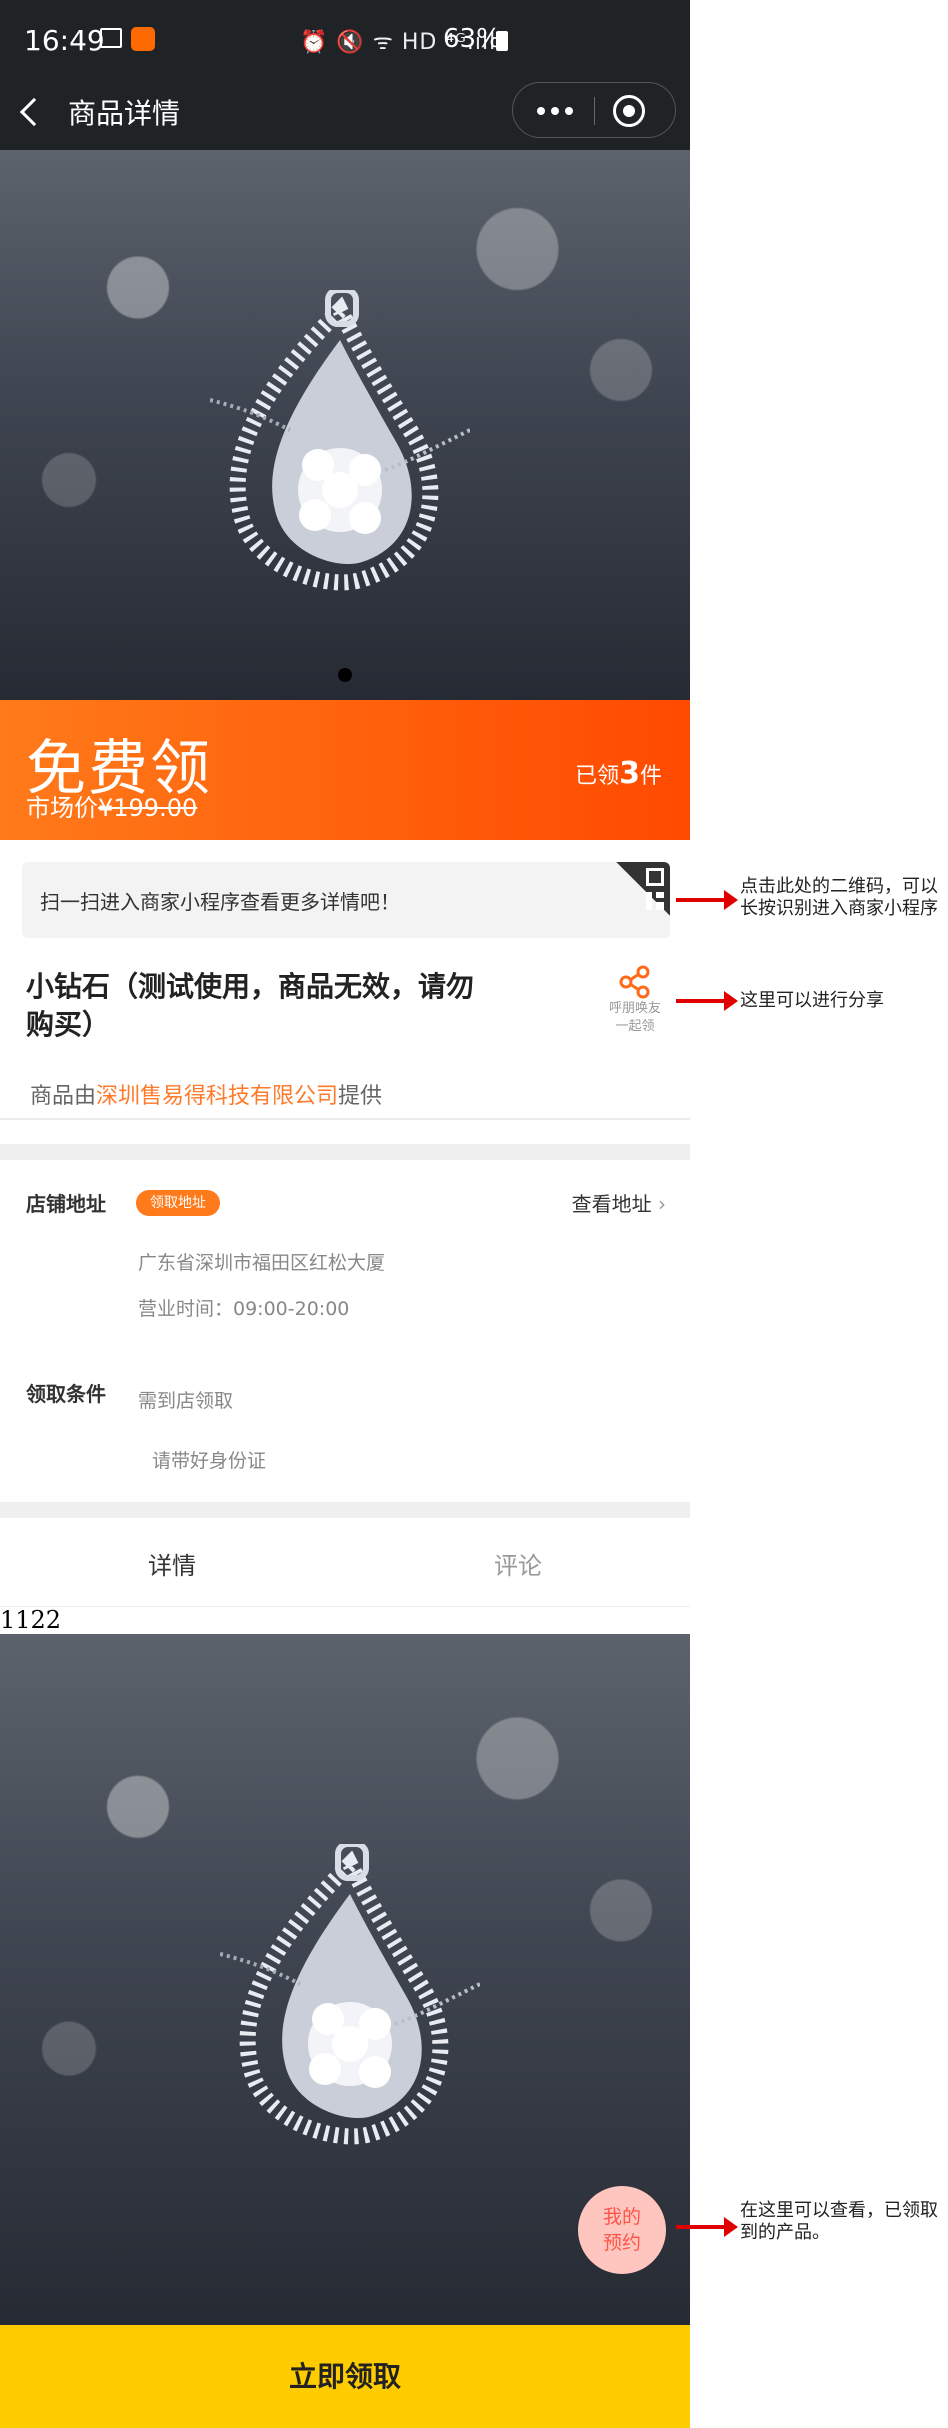 The width and height of the screenshot is (948, 2428). What do you see at coordinates (650, 776) in the screenshot?
I see `claimed-suffix: 件` at bounding box center [650, 776].